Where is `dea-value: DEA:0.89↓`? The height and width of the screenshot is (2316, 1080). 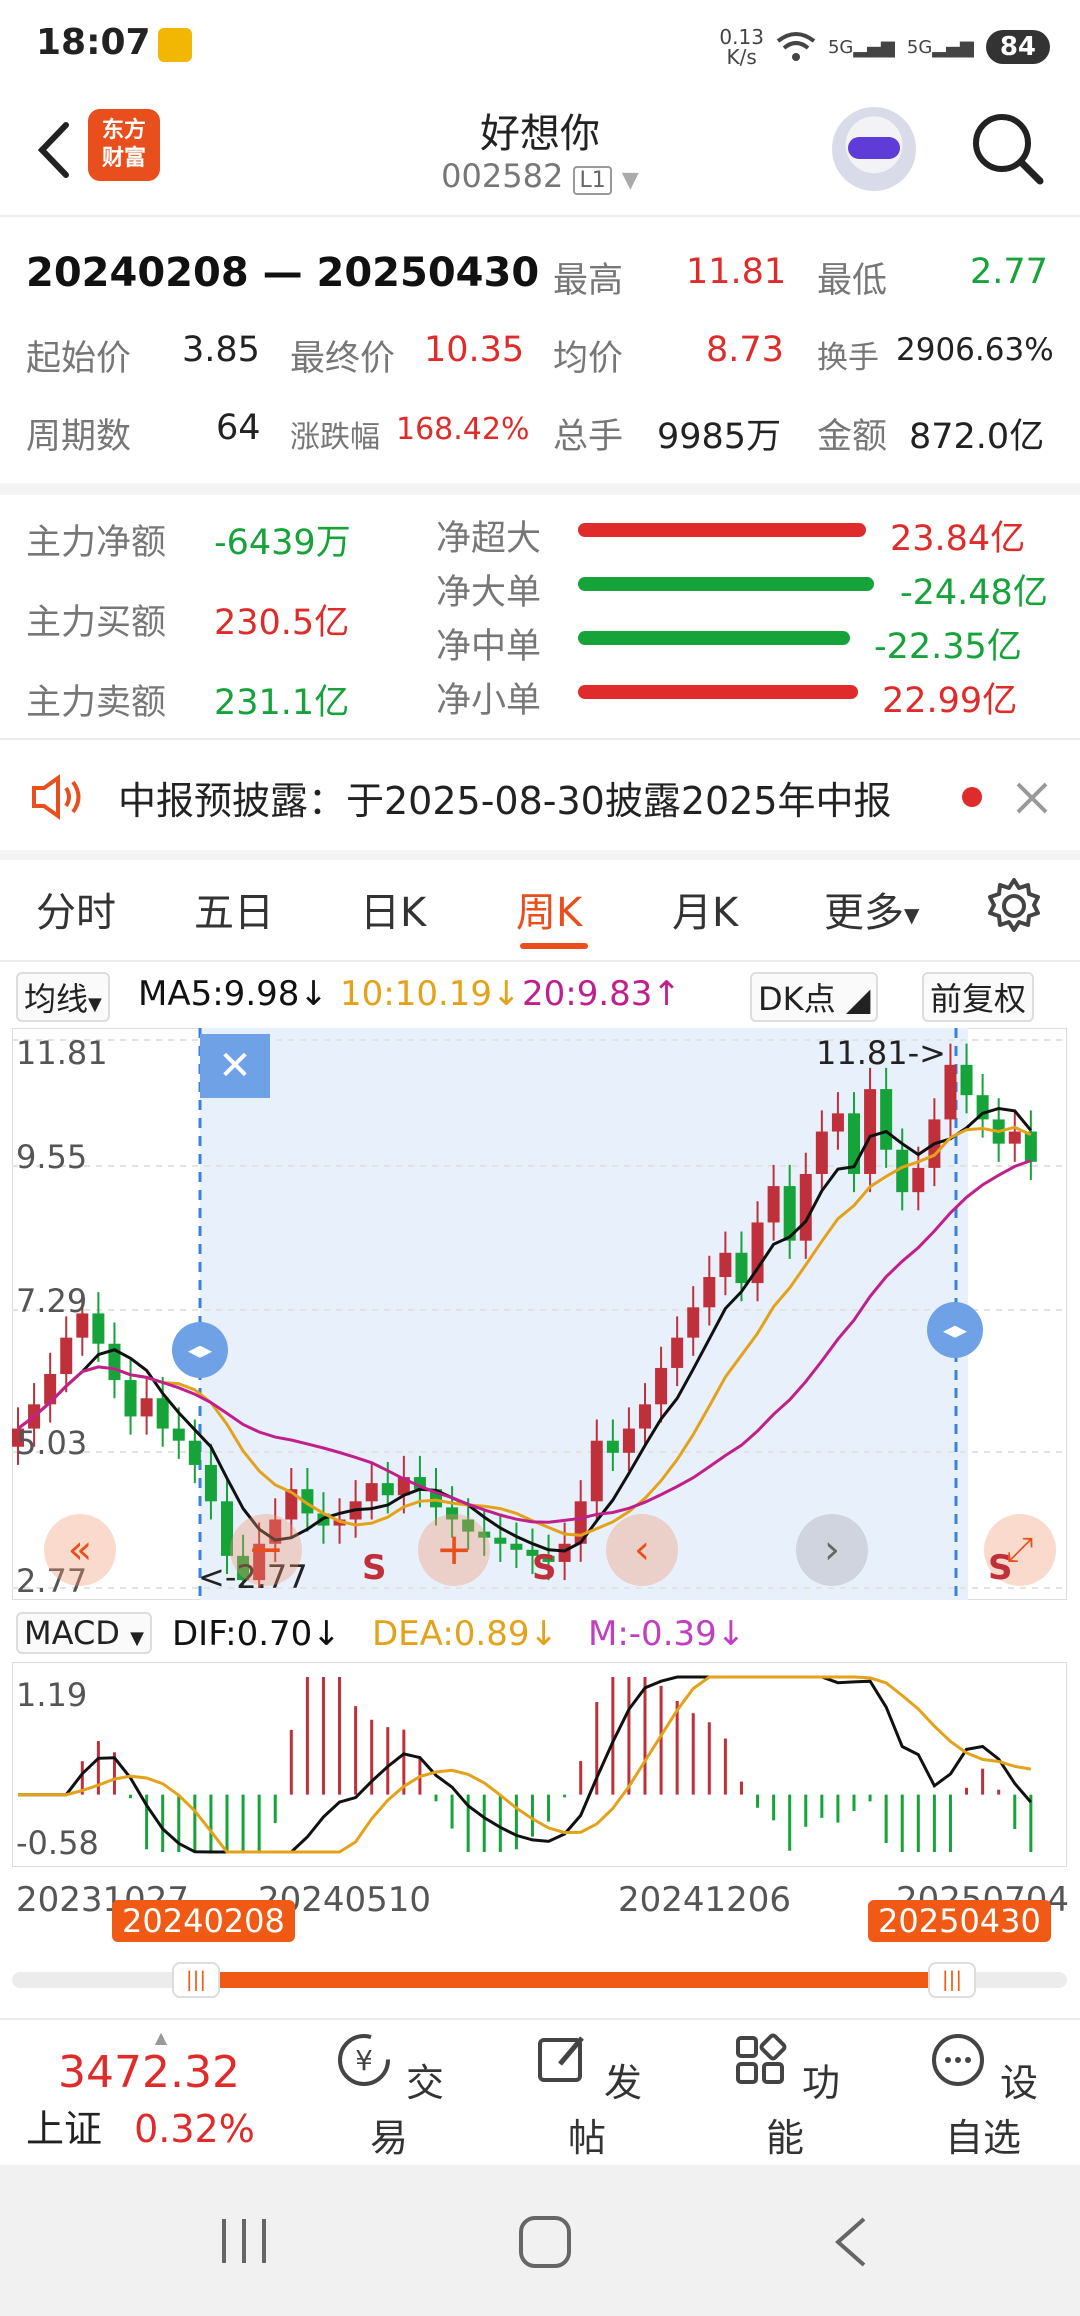 dea-value: DEA:0.89↓ is located at coordinates (465, 1634).